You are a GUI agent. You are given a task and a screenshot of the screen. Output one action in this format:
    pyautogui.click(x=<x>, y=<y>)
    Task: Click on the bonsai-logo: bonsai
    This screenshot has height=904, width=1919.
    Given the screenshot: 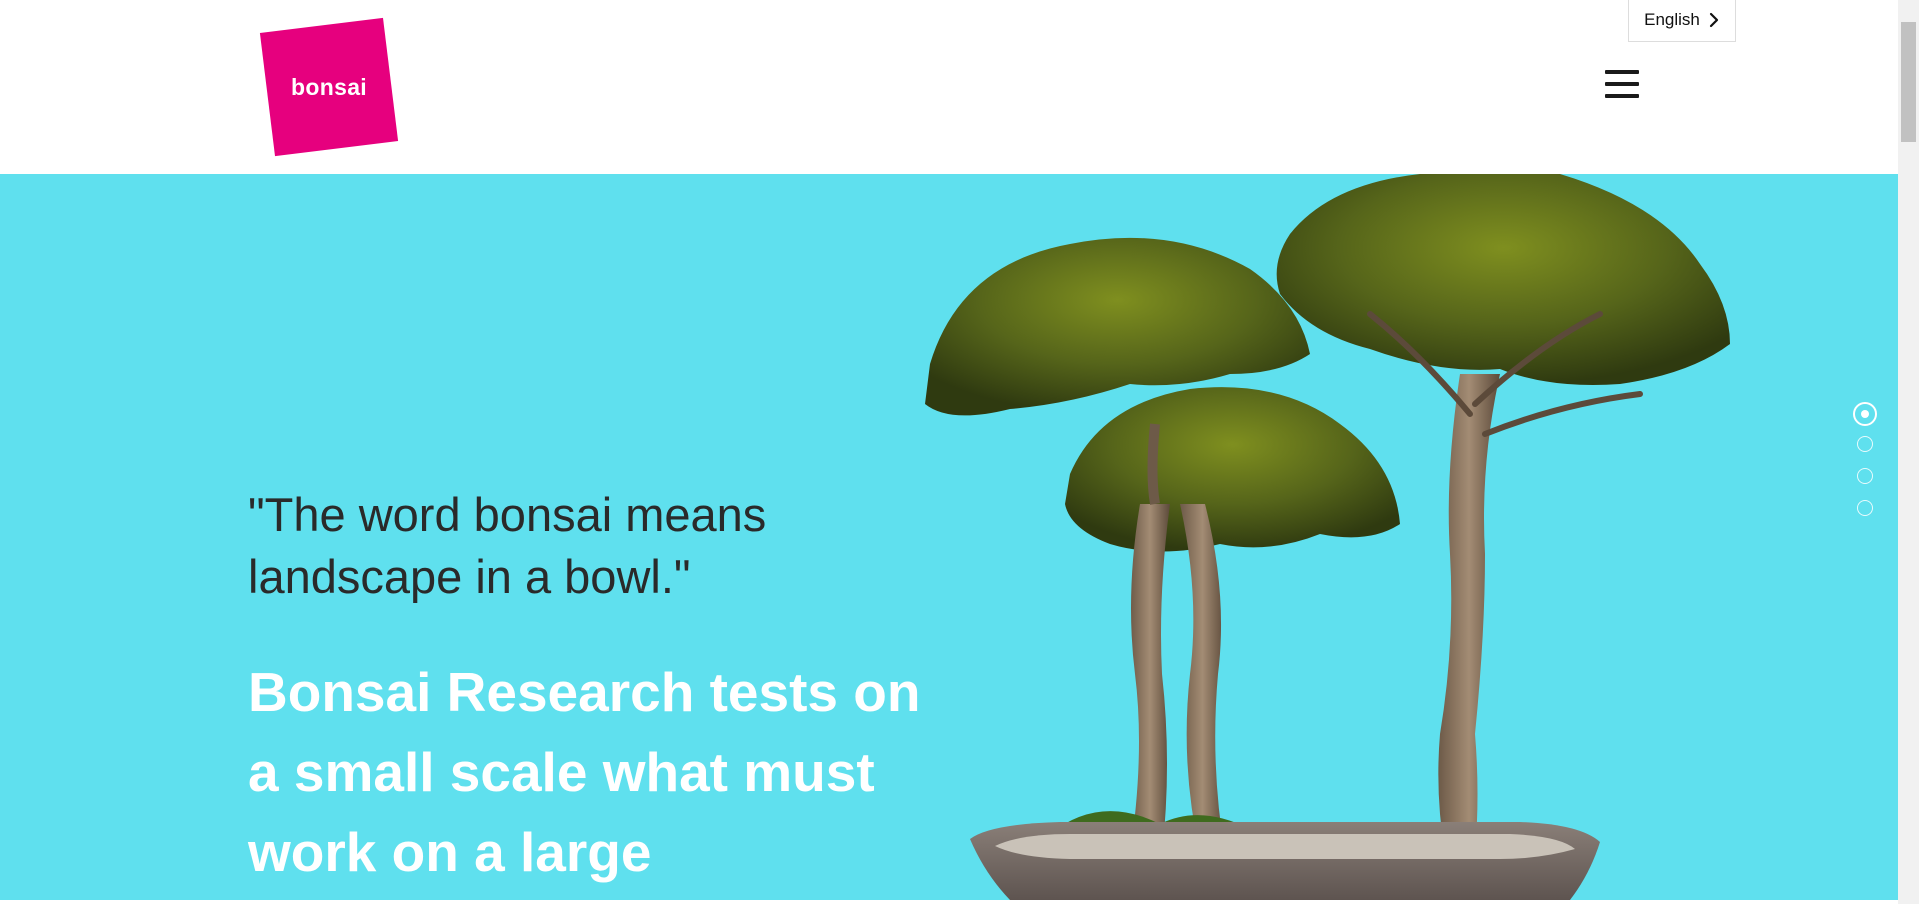 What is the action you would take?
    pyautogui.click(x=329, y=87)
    